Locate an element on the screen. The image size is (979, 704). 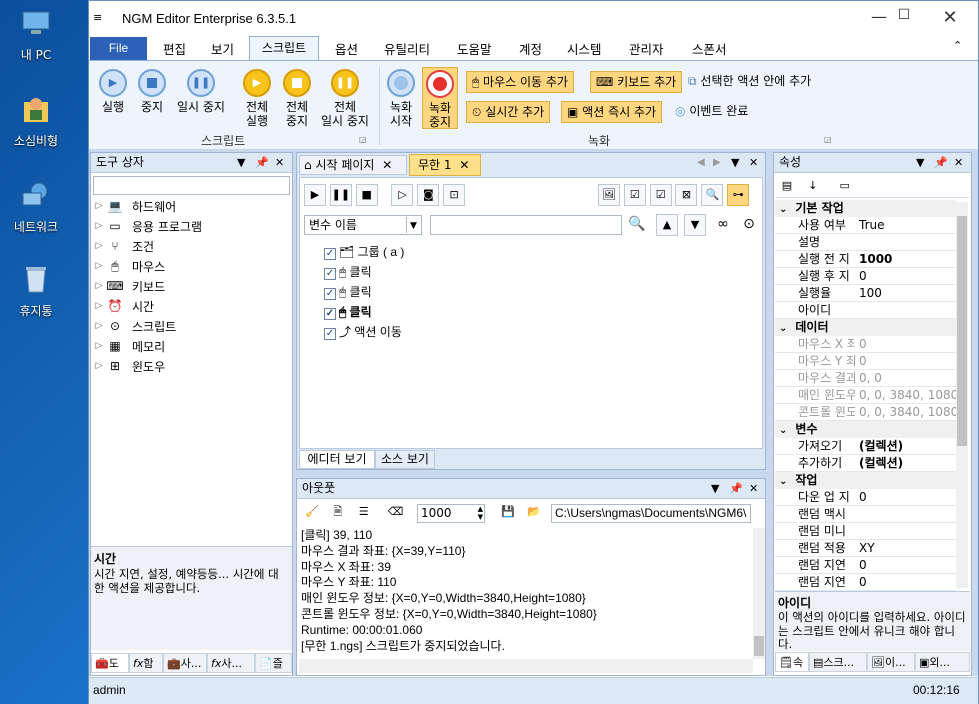
more-icon: ⊙ is located at coordinates (749, 225).